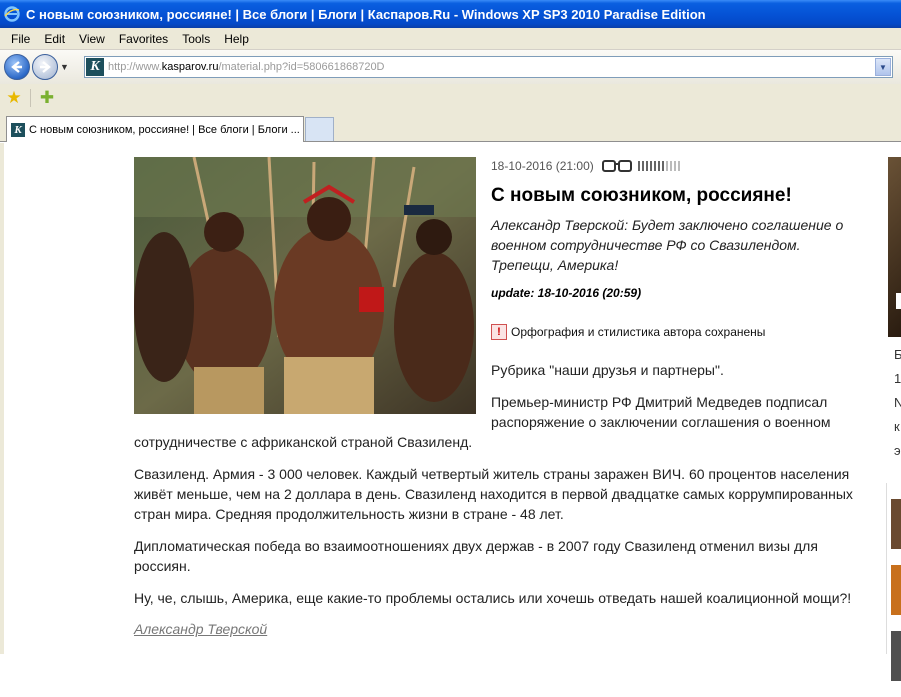 Image resolution: width=901 pixels, height=697 pixels. I want to click on menu-view: View, so click(92, 39).